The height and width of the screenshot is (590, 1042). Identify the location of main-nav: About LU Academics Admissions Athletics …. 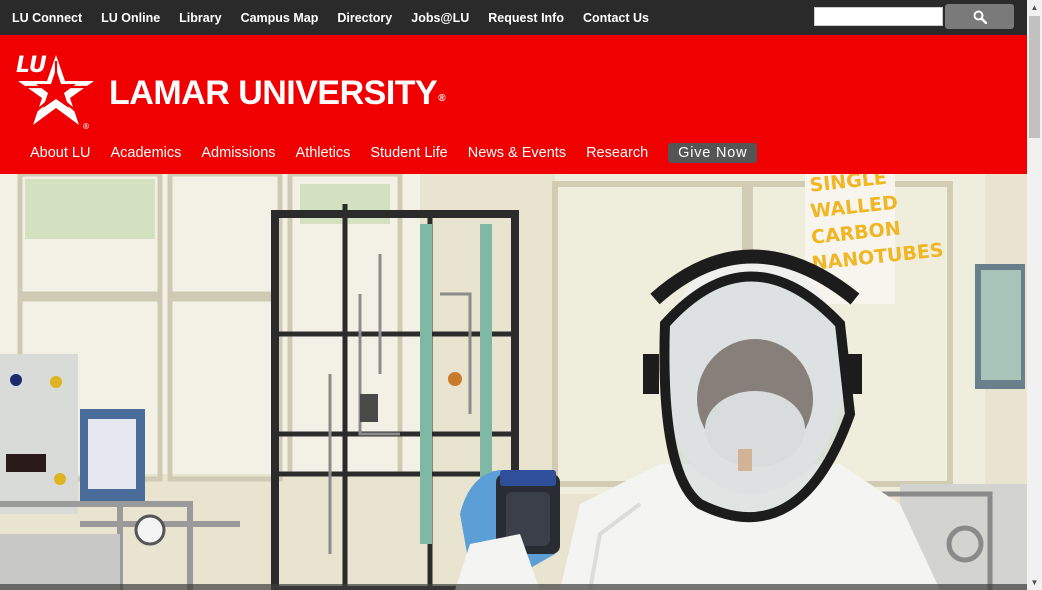
(394, 153).